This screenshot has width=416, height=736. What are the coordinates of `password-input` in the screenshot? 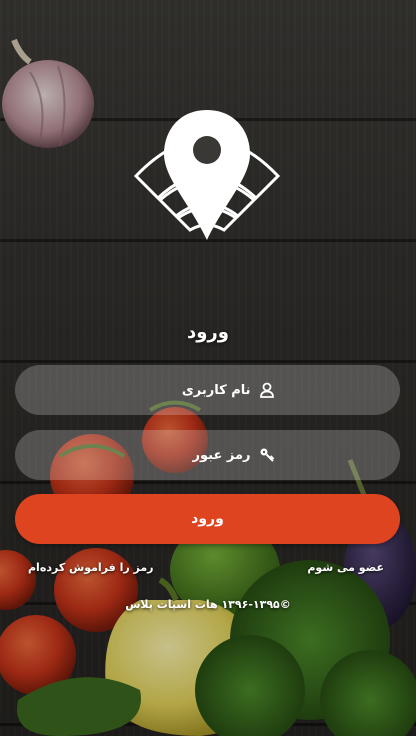 It's located at (195, 455).